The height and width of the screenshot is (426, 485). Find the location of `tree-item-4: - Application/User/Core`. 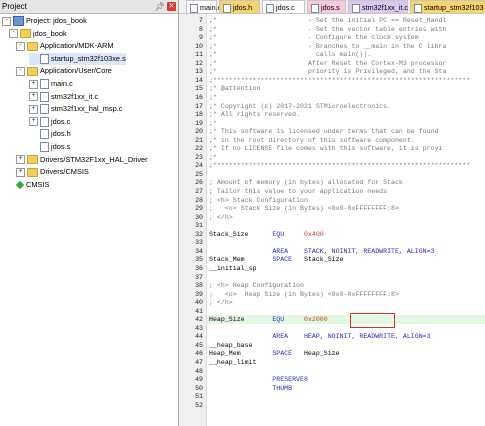

tree-item-4: - Application/User/Core is located at coordinates (64, 71).